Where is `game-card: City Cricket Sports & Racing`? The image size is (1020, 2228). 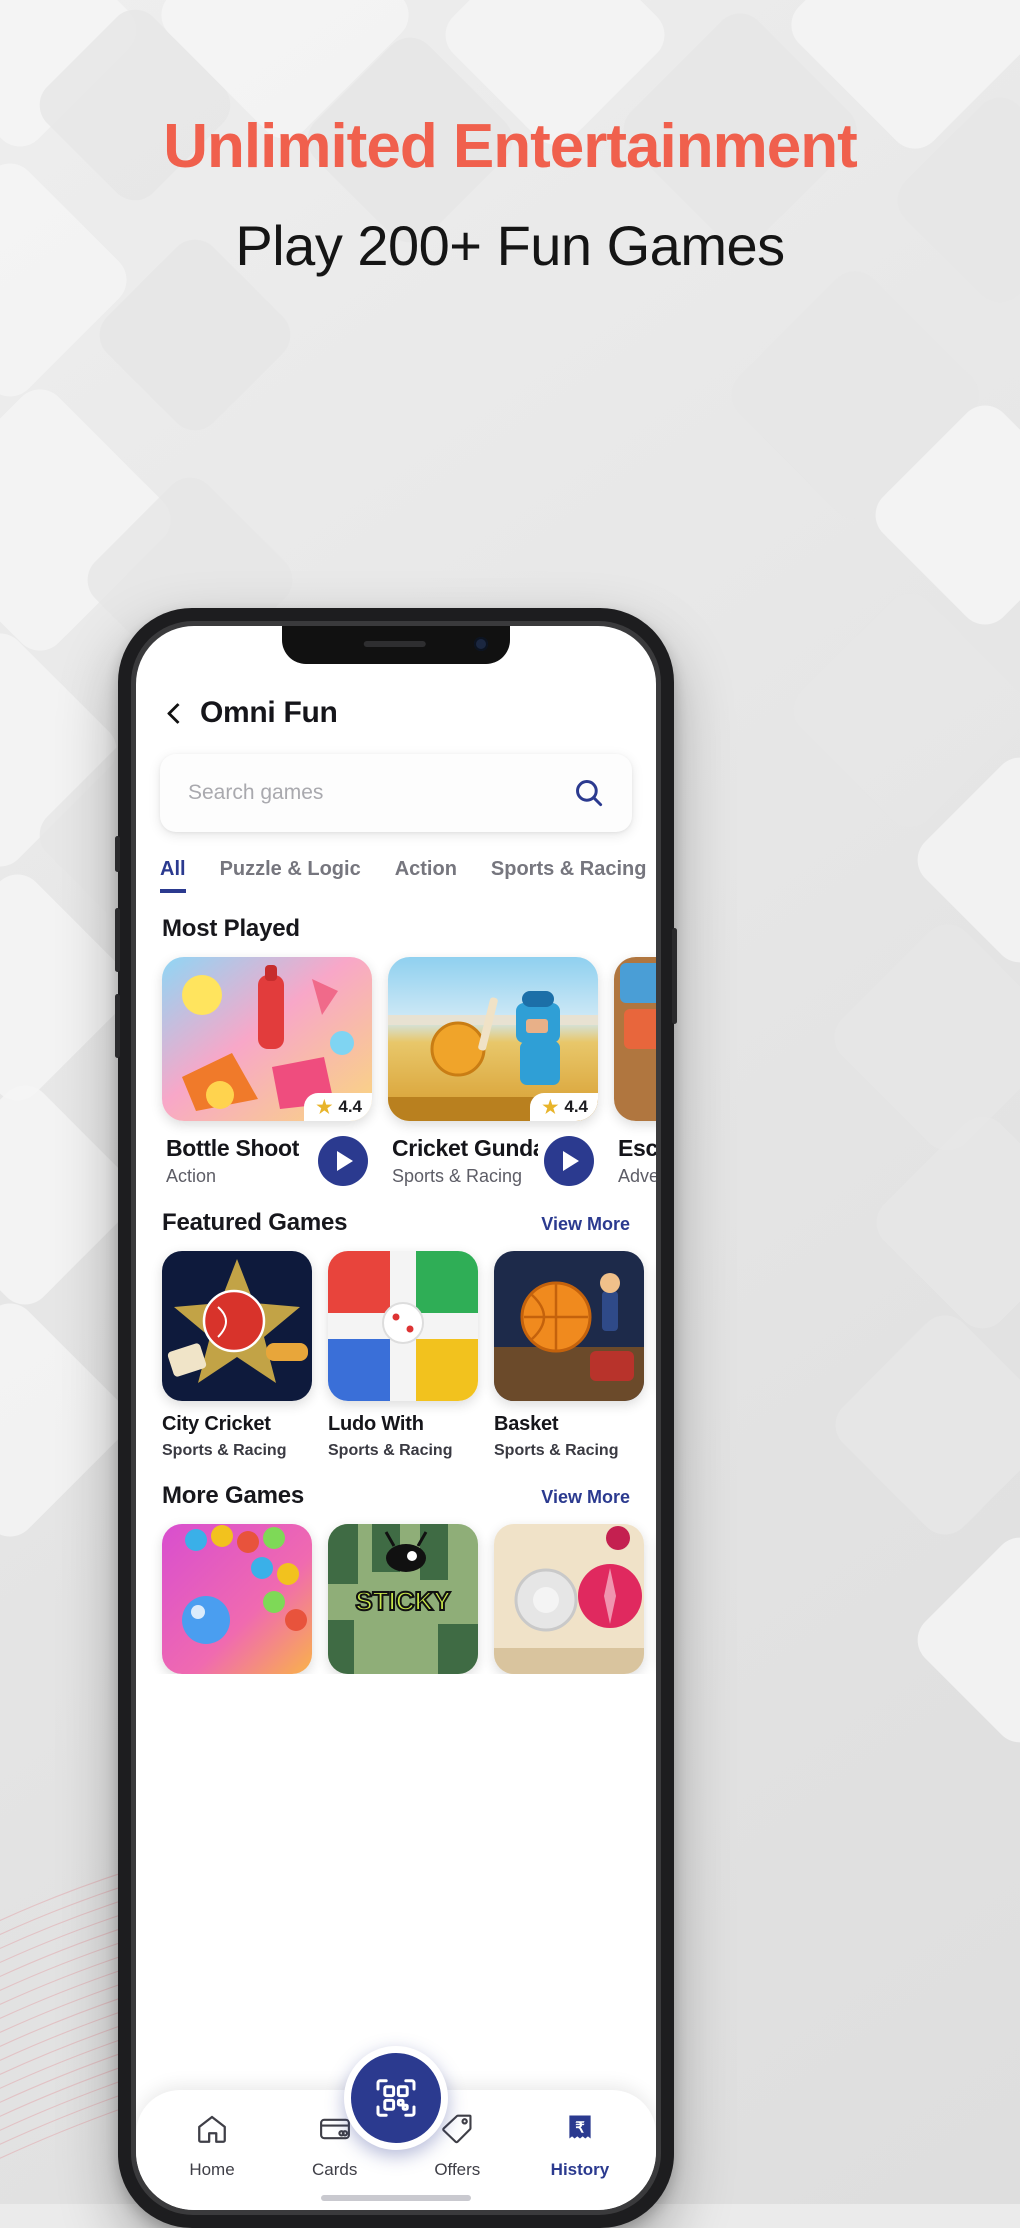 game-card: City Cricket Sports & Racing is located at coordinates (237, 1355).